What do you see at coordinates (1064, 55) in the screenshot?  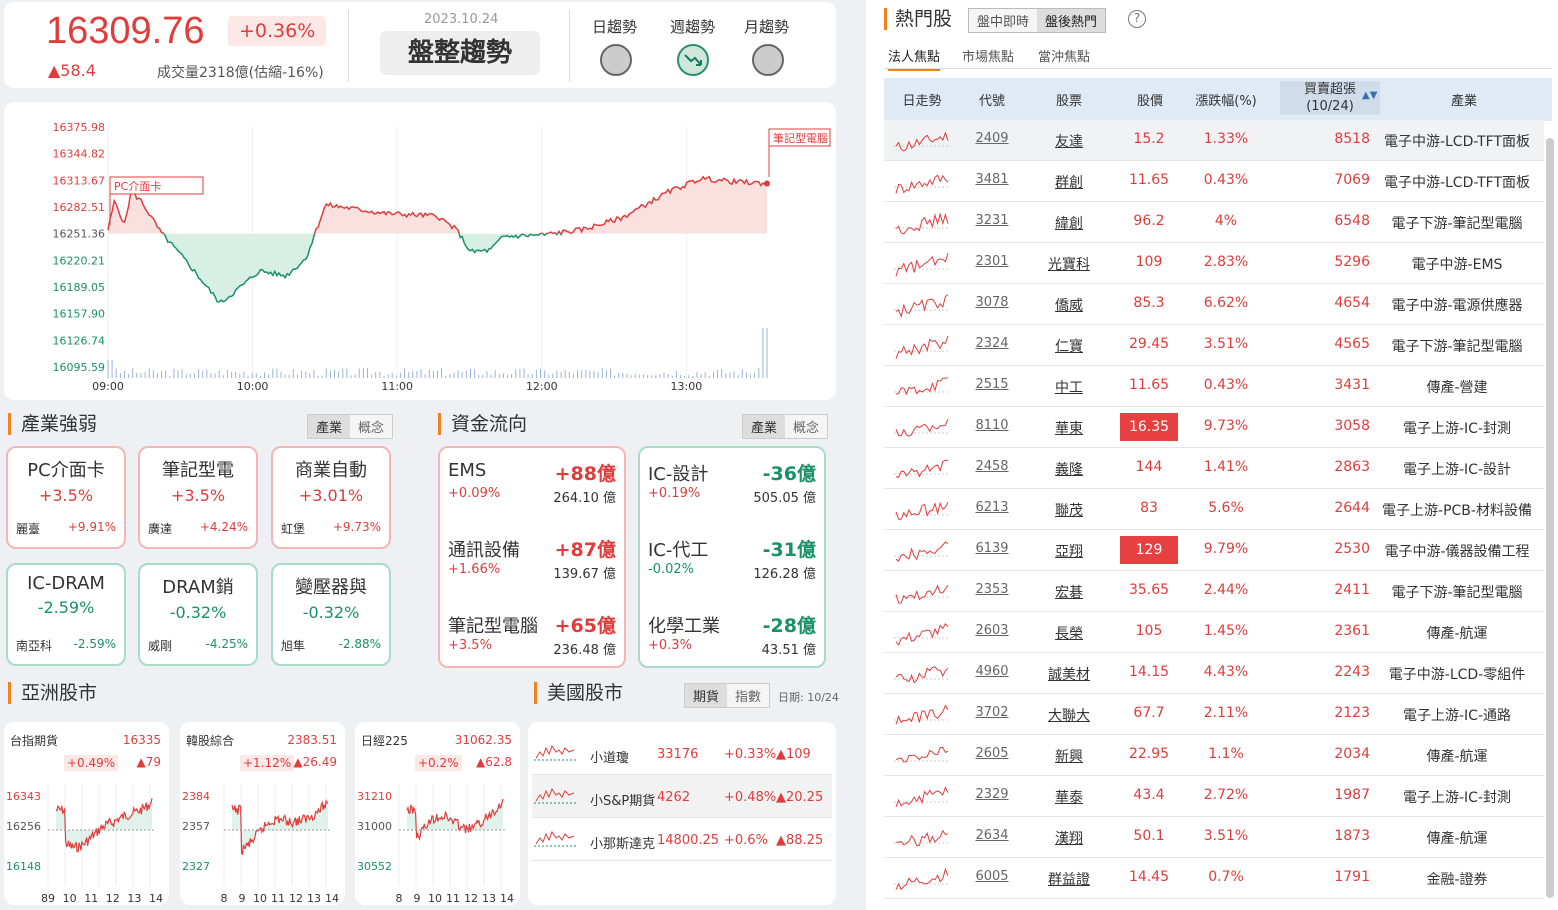 I see `tab-daytrade: 當沖焦點` at bounding box center [1064, 55].